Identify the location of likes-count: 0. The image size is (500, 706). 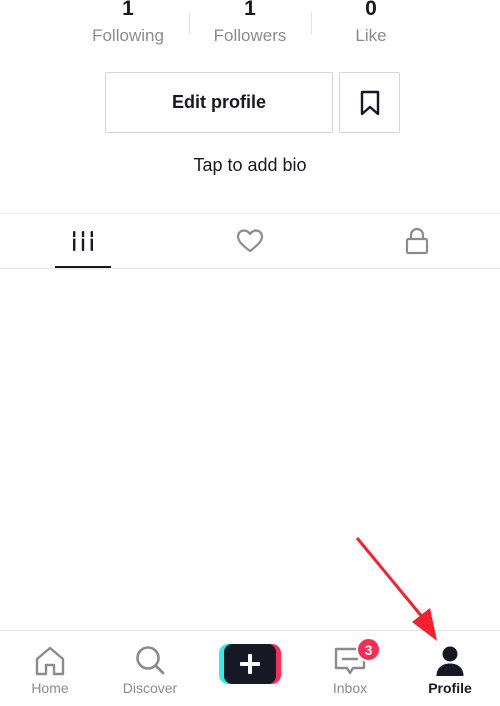
(371, 10).